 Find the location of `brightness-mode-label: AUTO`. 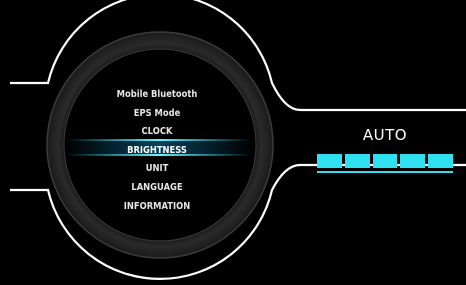

brightness-mode-label: AUTO is located at coordinates (385, 135).